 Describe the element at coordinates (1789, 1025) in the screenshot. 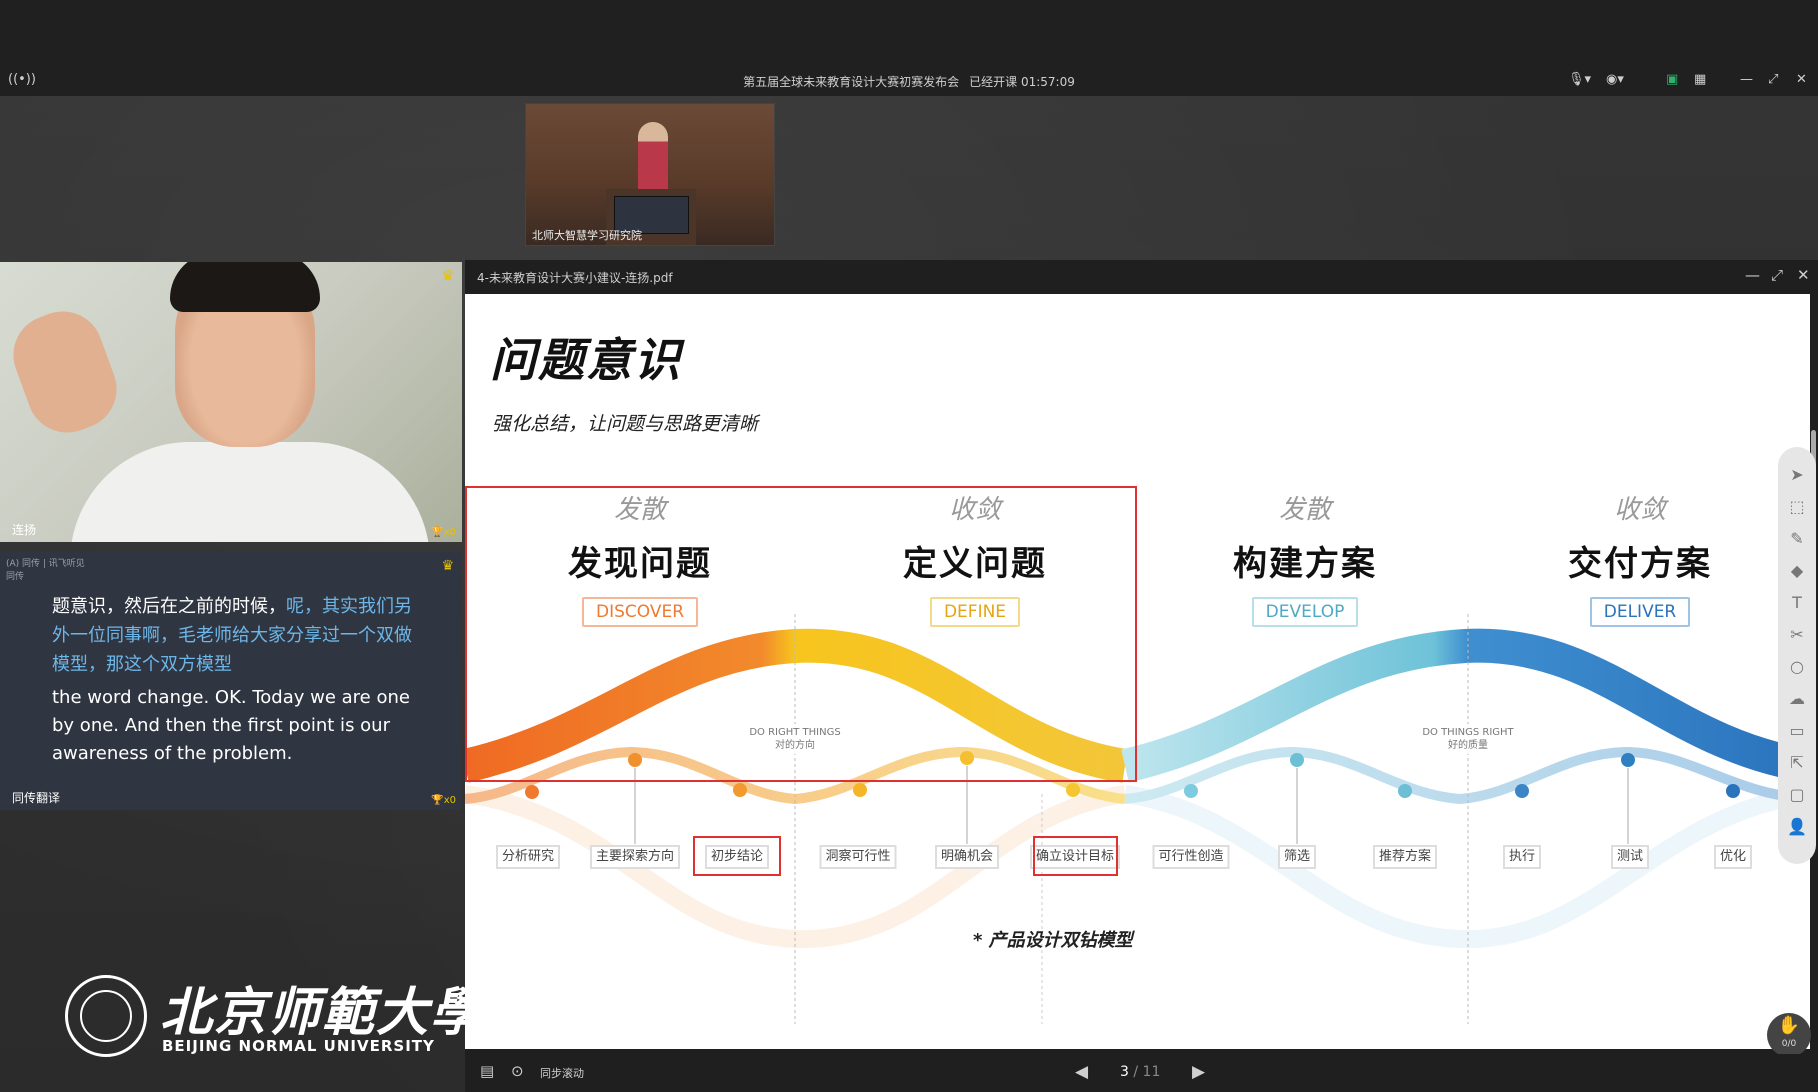

I see `hand-icon: ✋` at that location.